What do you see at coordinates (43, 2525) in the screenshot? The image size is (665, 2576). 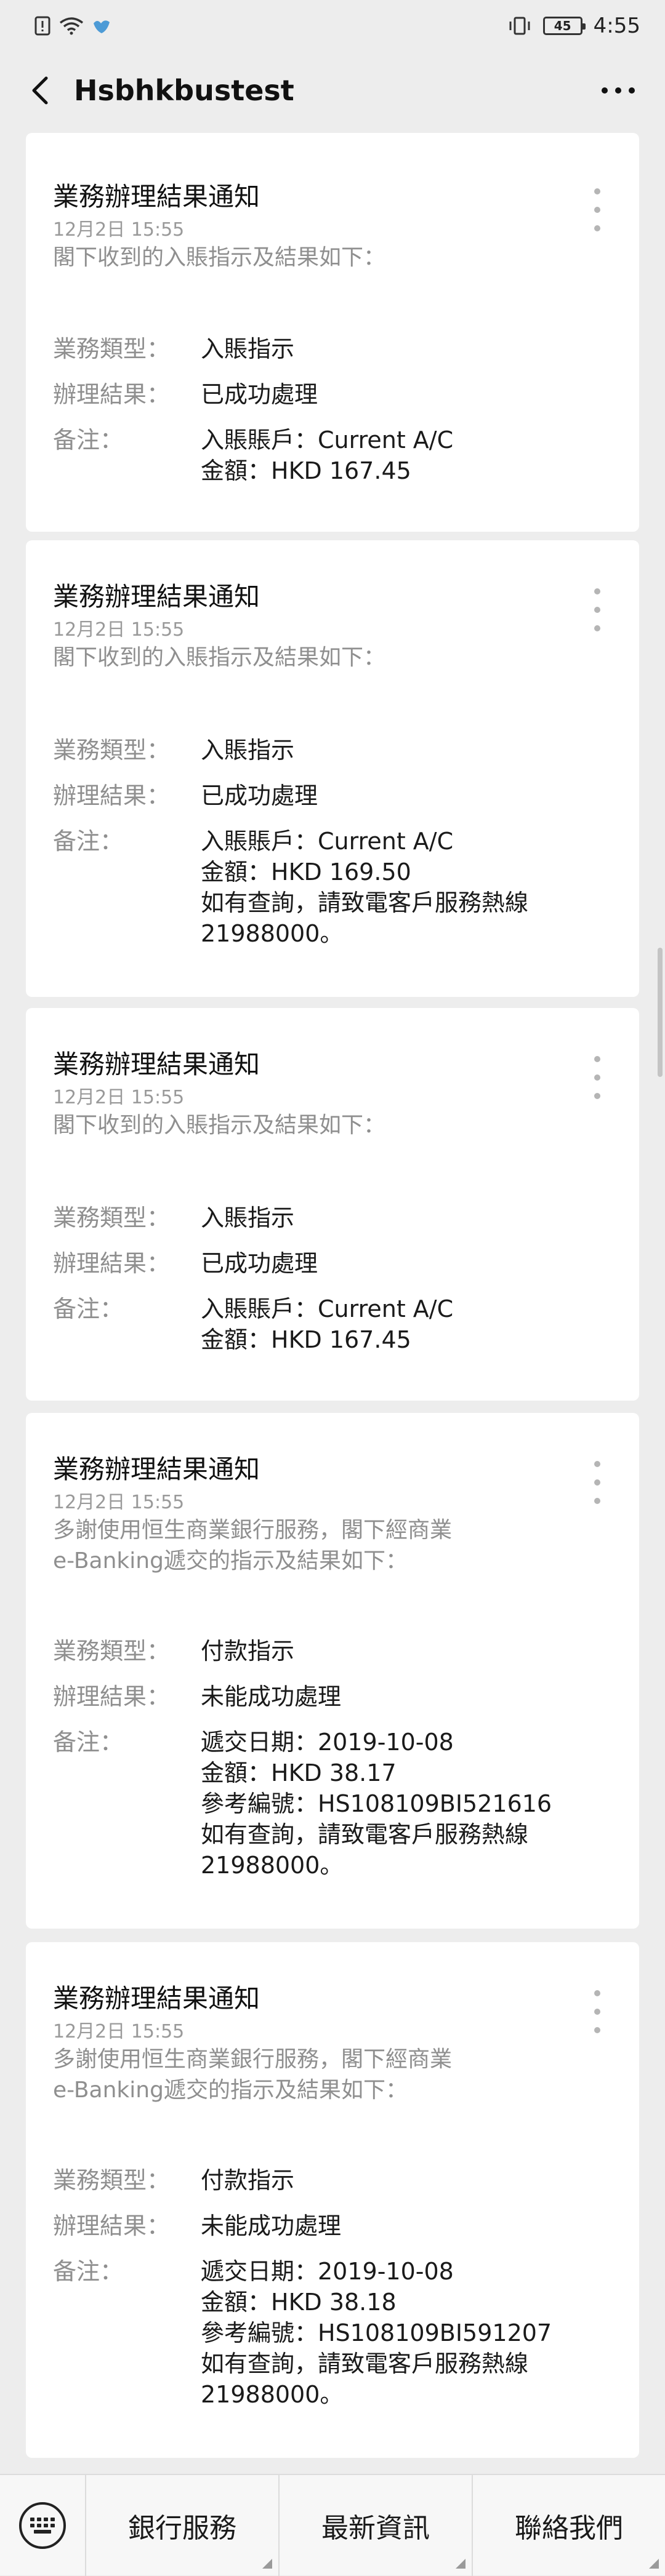 I see `keyboard-toggle-button` at bounding box center [43, 2525].